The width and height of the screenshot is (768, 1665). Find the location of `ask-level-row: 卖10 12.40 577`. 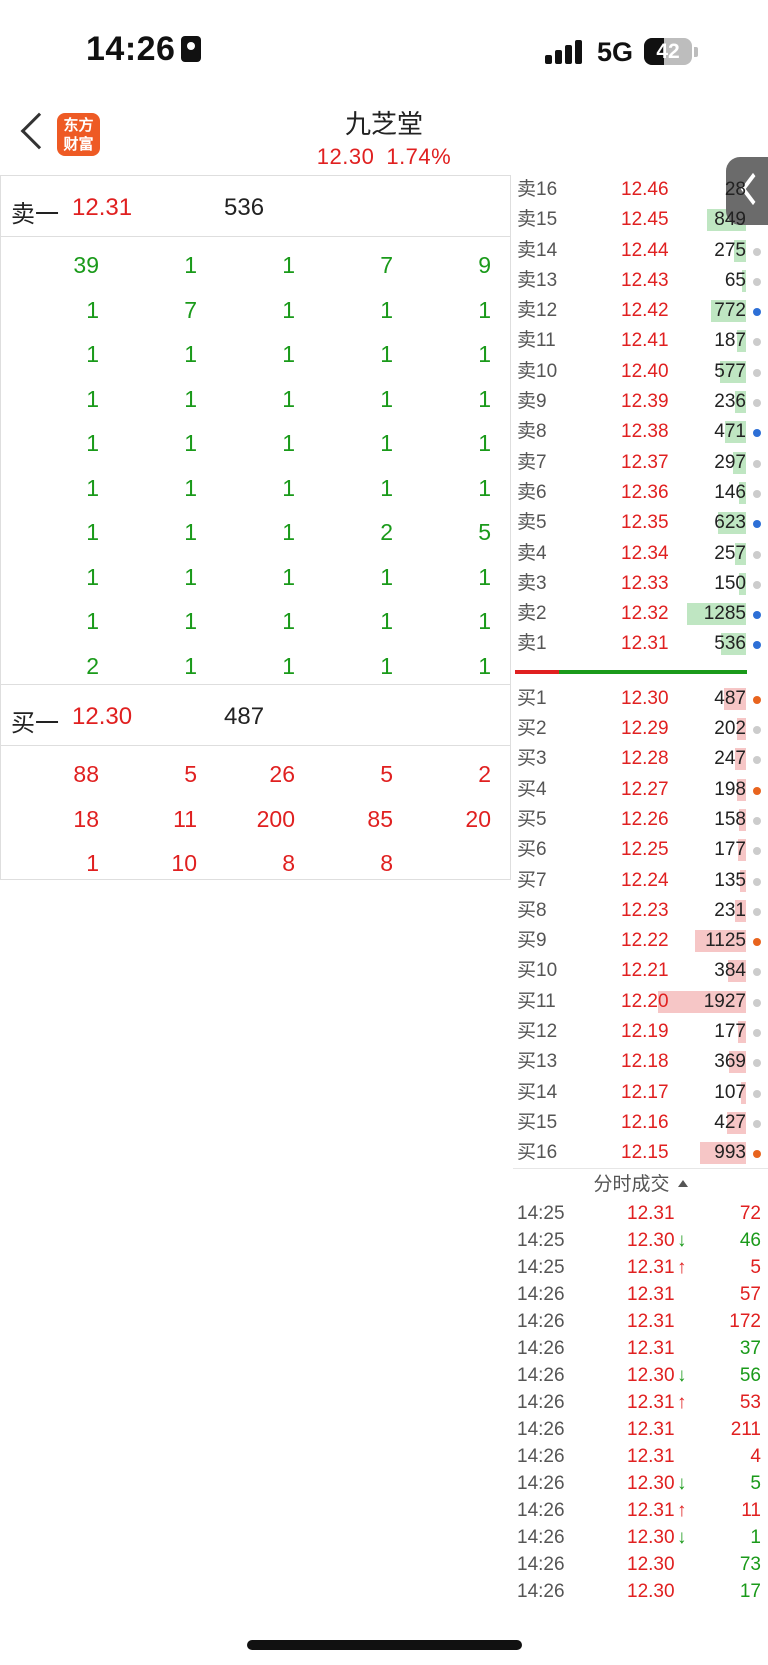

ask-level-row: 卖10 12.40 577 is located at coordinates (640, 372).